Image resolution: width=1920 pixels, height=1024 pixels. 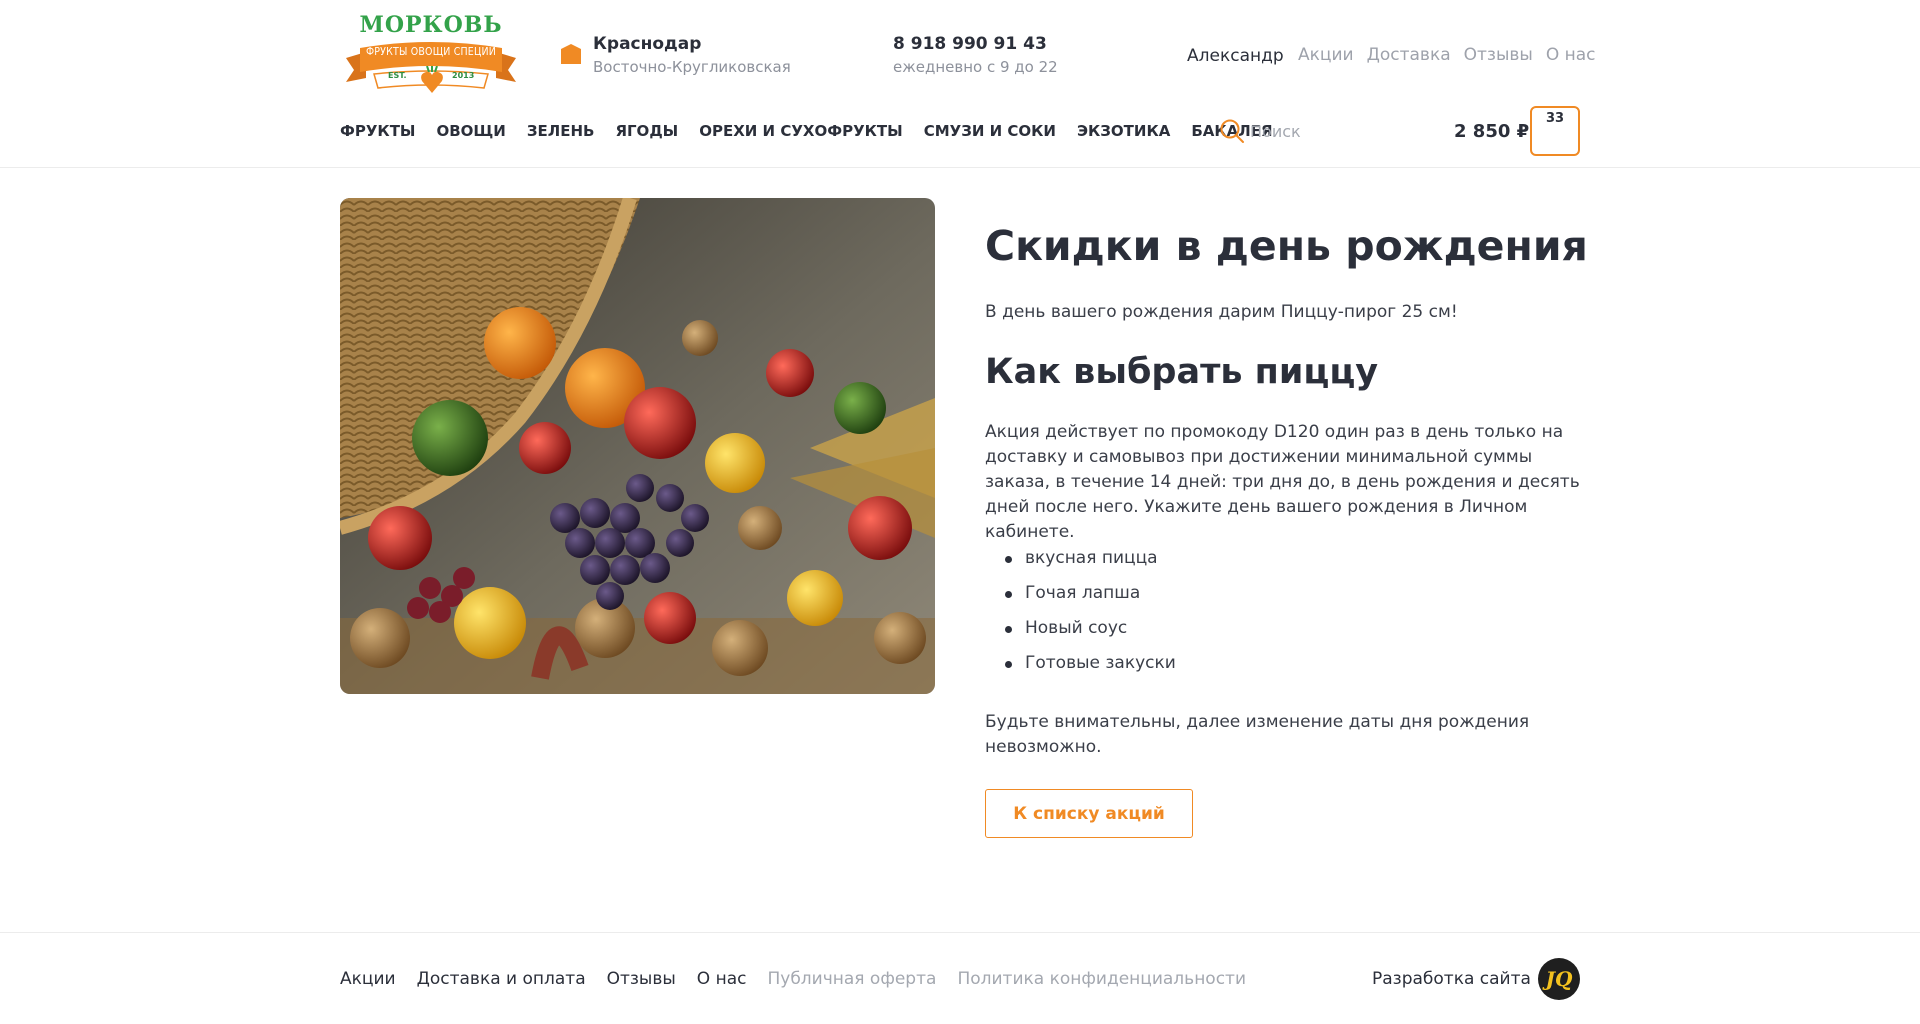 What do you see at coordinates (1498, 55) in the screenshot?
I see `top-nav-reviews: Отзывы` at bounding box center [1498, 55].